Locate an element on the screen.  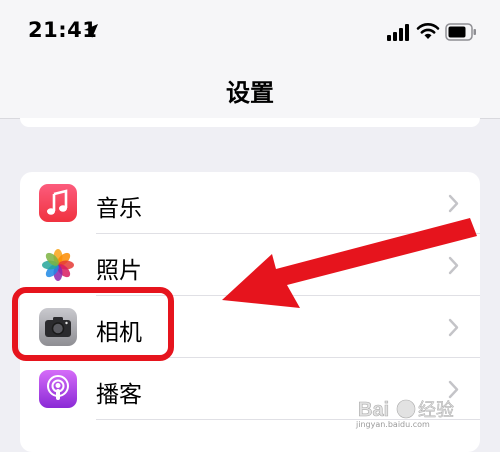
podcast-icon is located at coordinates (58, 389).